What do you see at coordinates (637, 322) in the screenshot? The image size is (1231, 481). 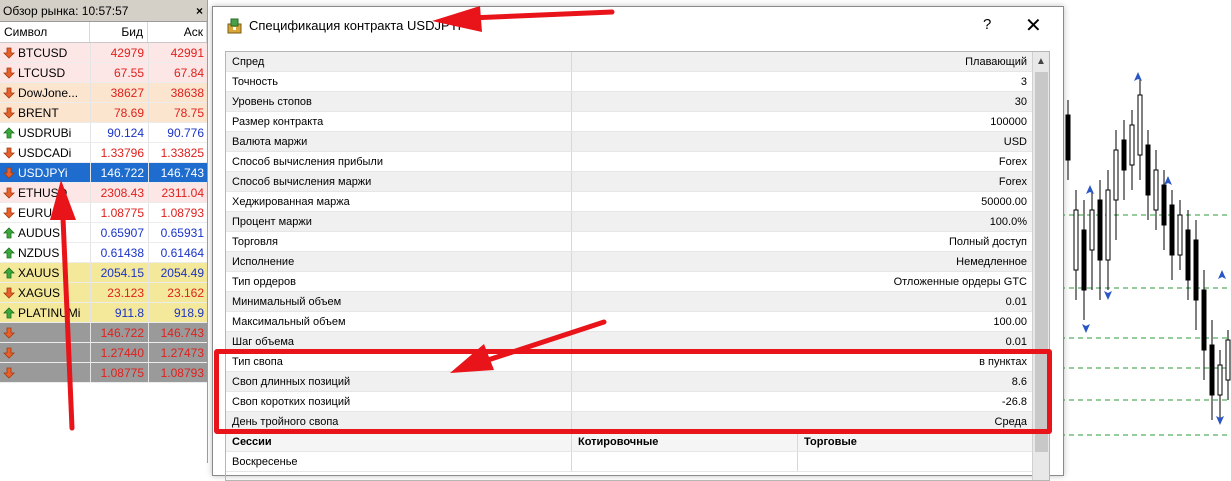 I see `spec-row: Максимальный объем 100.00` at bounding box center [637, 322].